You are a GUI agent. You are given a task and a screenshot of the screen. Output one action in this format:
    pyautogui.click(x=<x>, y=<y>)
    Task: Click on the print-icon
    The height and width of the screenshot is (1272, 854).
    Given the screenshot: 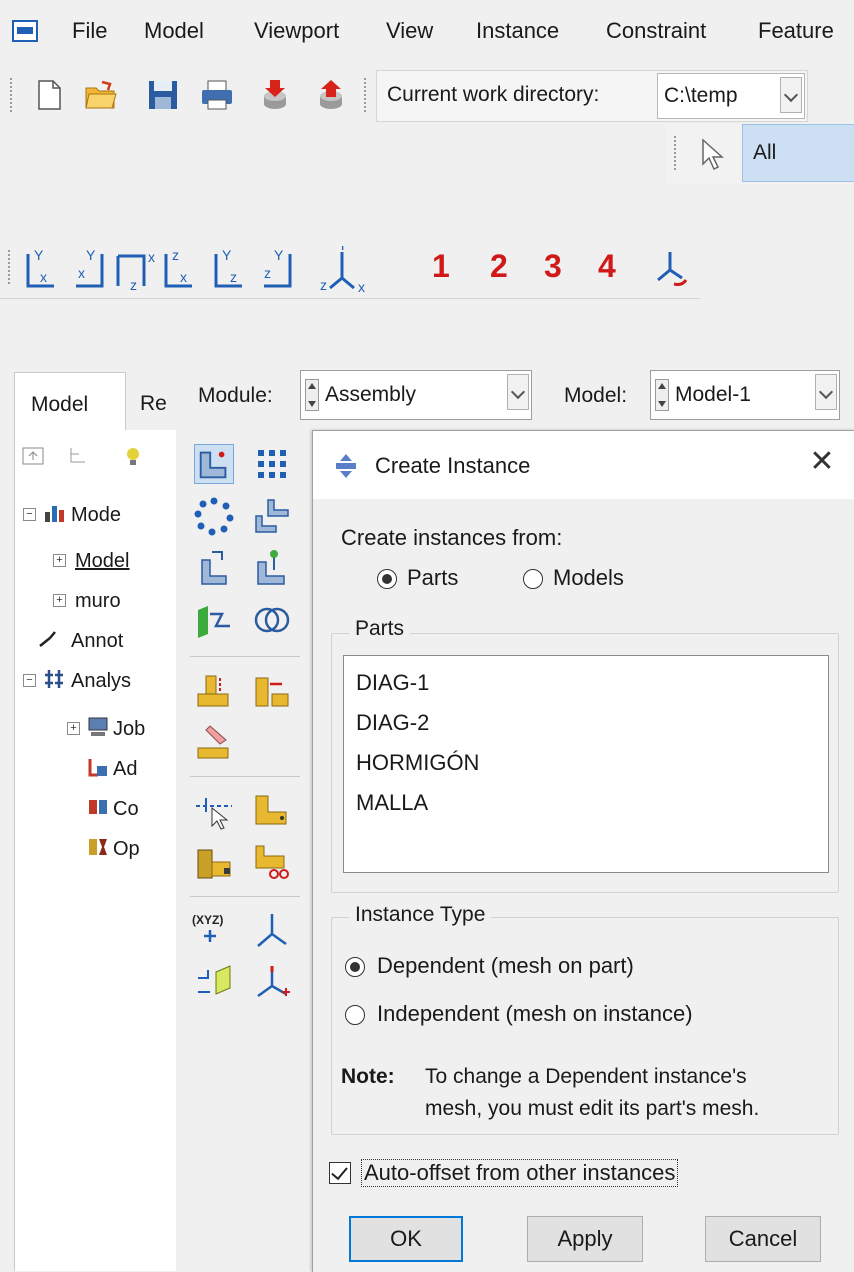 What is the action you would take?
    pyautogui.click(x=217, y=95)
    